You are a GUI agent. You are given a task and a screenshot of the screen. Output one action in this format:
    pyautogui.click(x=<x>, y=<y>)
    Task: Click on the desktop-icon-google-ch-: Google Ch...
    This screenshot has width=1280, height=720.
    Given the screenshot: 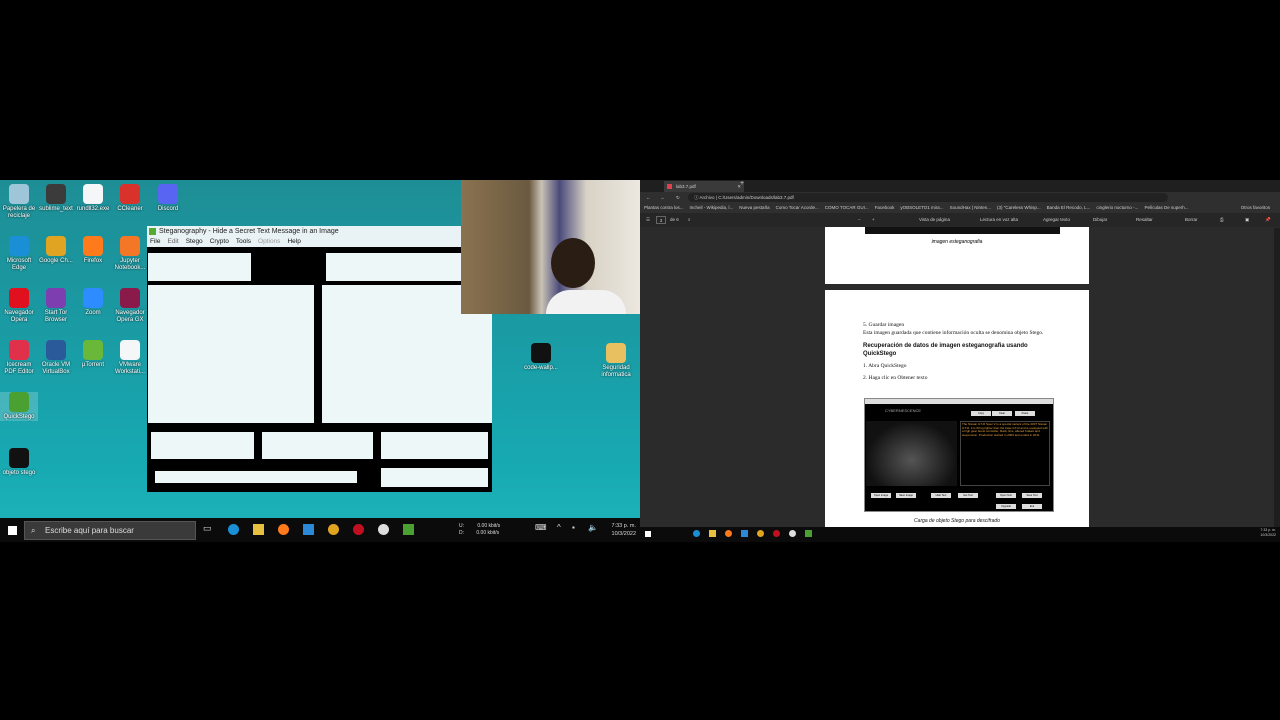 What is the action you would take?
    pyautogui.click(x=56, y=250)
    